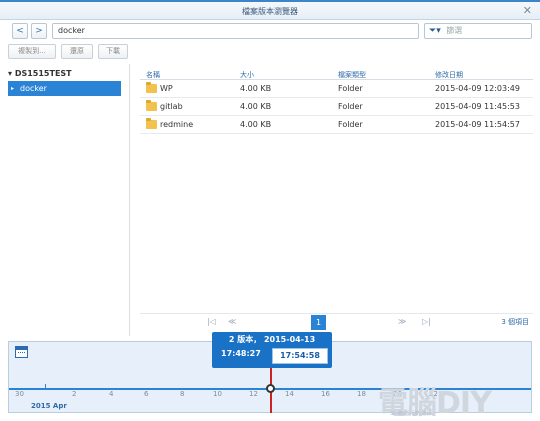 Image resolution: width=540 pixels, height=421 pixels. I want to click on tree-item-label: docker, so click(33, 88).